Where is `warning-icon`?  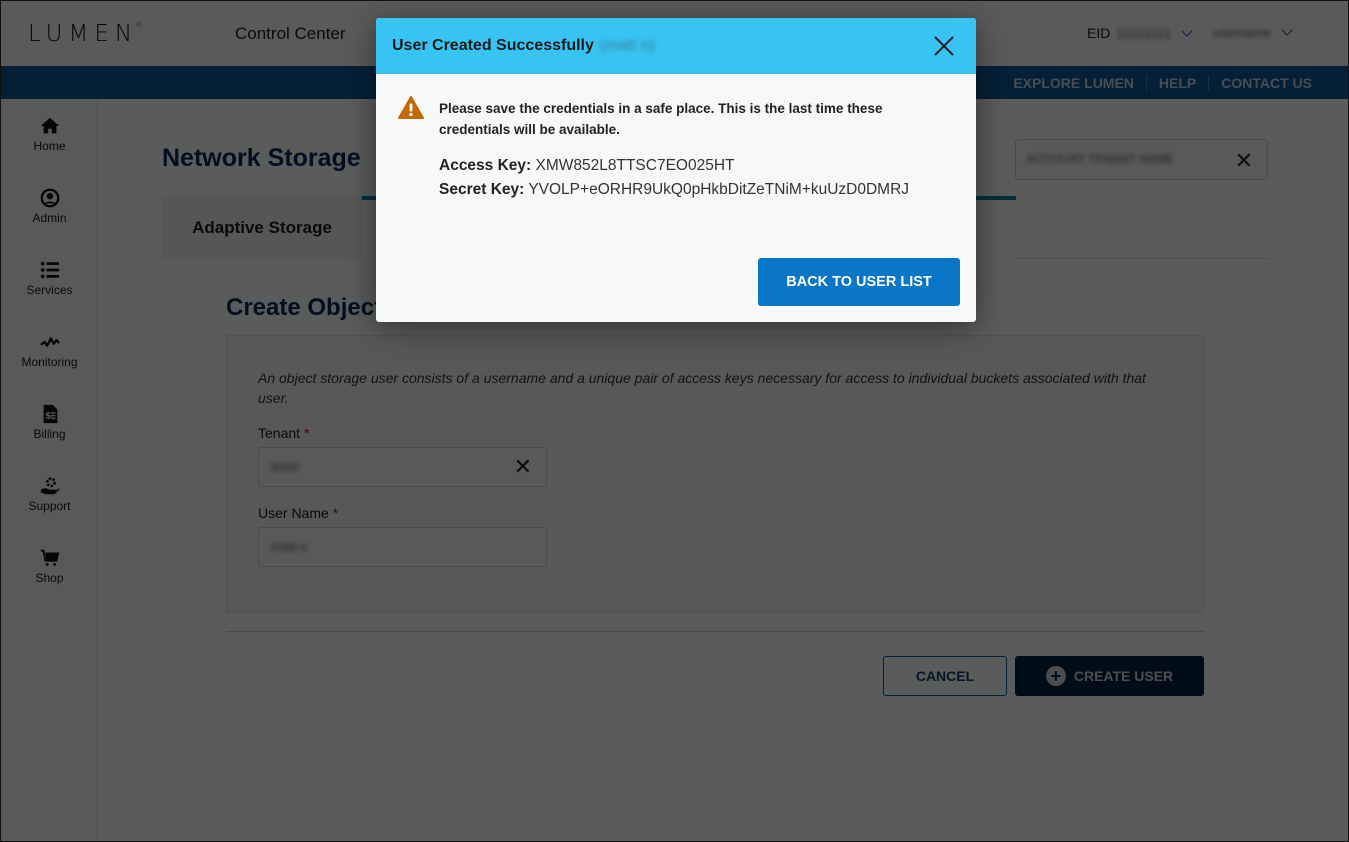 warning-icon is located at coordinates (411, 107).